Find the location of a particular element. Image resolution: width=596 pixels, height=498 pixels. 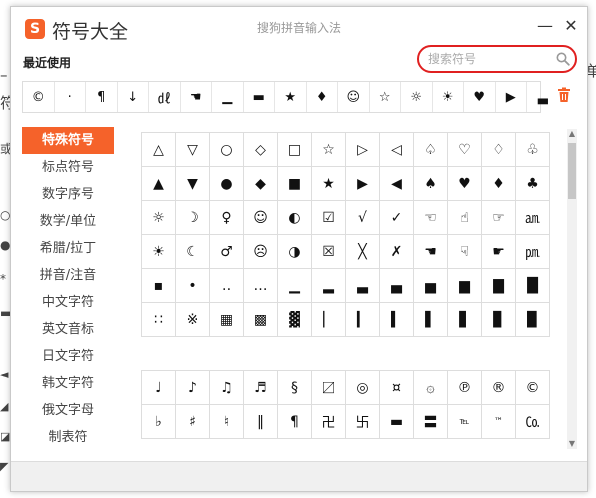

symbol-cell: ☒ is located at coordinates (329, 252).